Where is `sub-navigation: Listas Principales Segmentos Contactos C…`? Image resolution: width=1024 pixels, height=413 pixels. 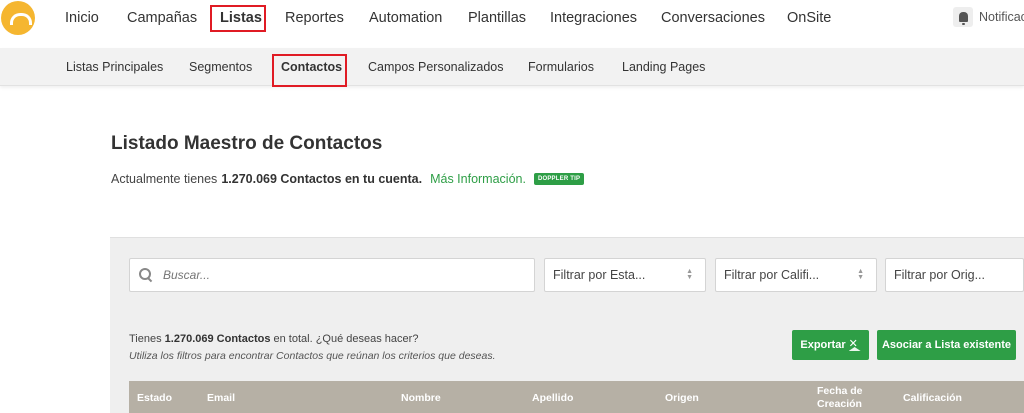
sub-navigation: Listas Principales Segmentos Contactos C… is located at coordinates (512, 67).